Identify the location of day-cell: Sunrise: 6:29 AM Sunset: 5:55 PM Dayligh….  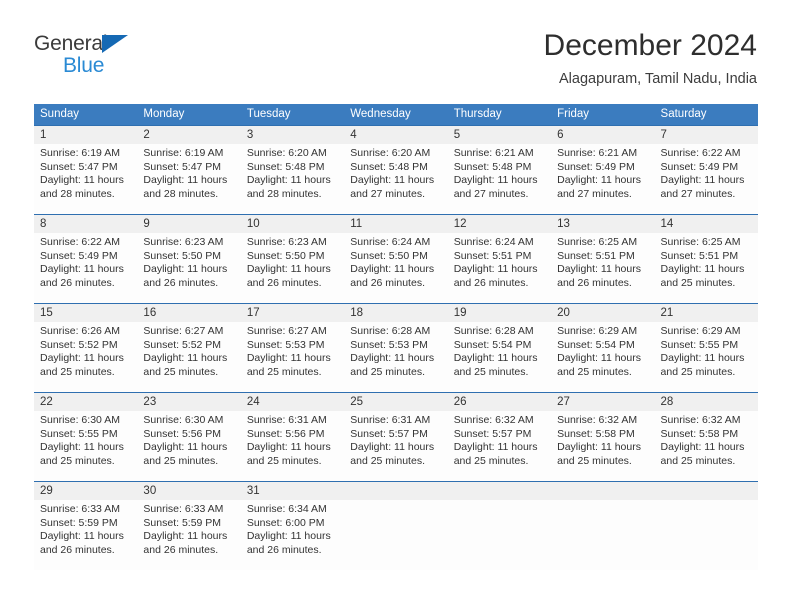
(706, 357).